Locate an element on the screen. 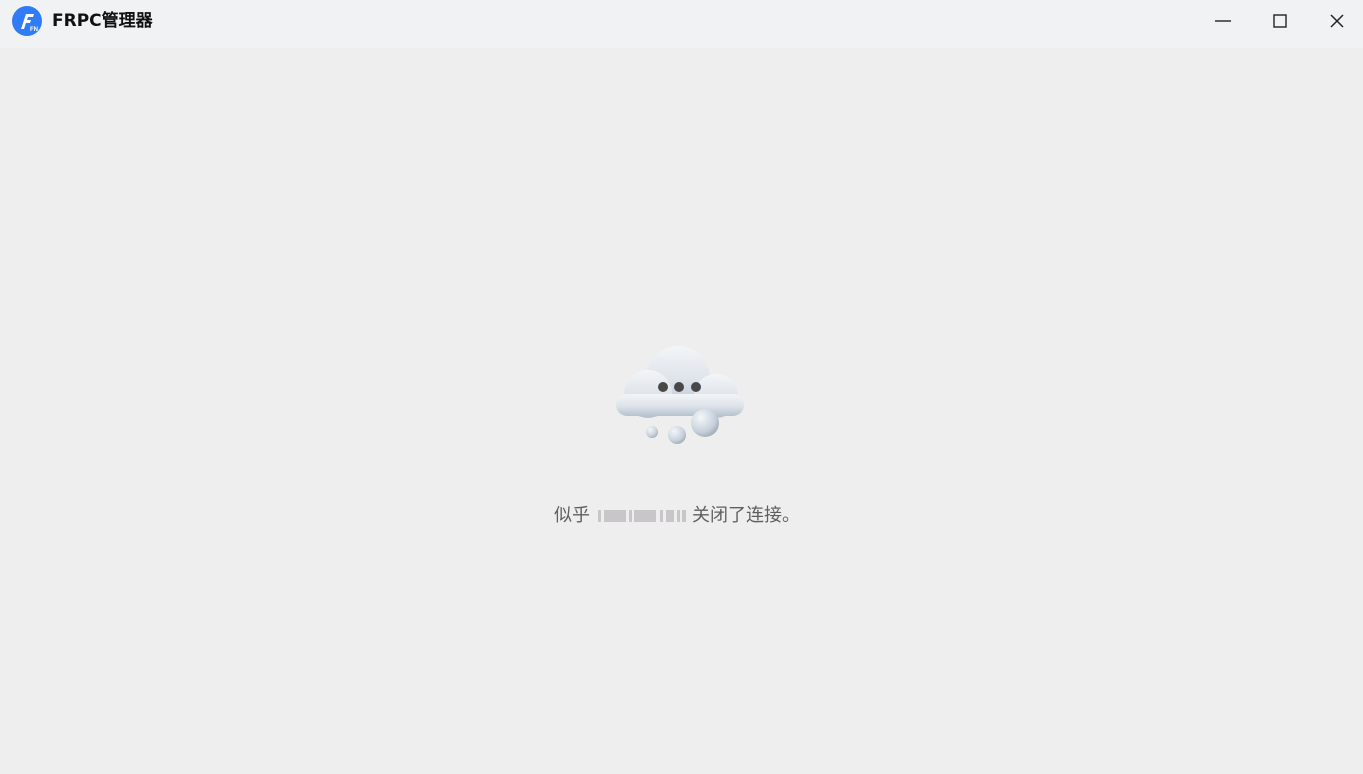 The image size is (1363, 774). minimize-icon is located at coordinates (1223, 21).